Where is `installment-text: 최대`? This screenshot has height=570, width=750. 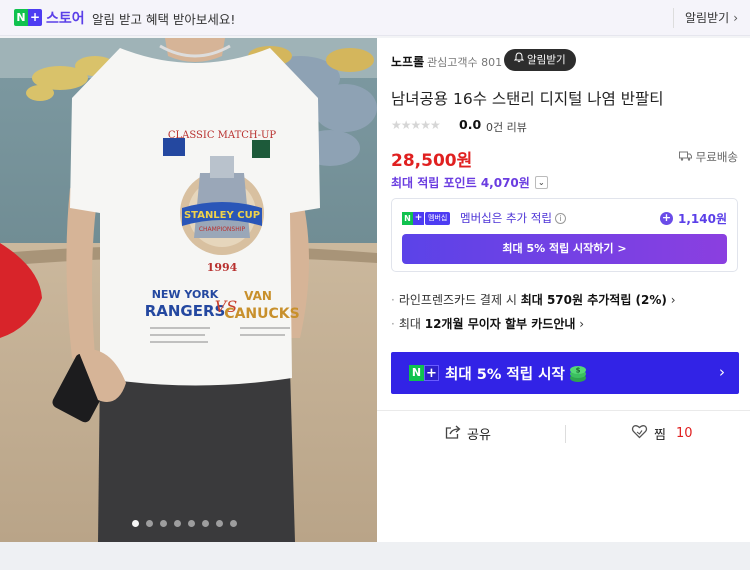
installment-text: 최대 is located at coordinates (411, 324).